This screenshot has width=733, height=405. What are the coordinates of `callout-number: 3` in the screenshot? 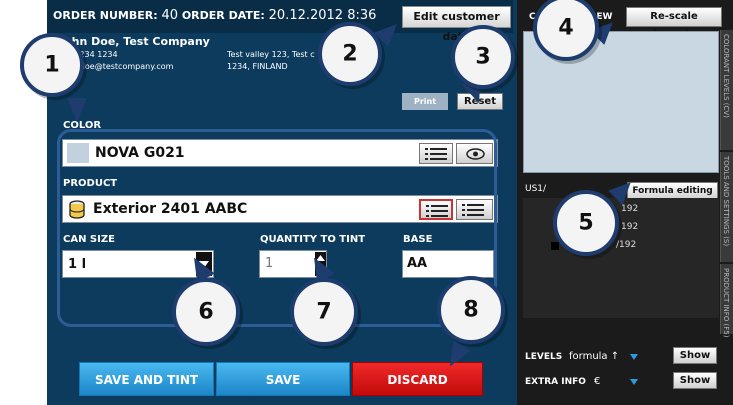 It's located at (483, 57).